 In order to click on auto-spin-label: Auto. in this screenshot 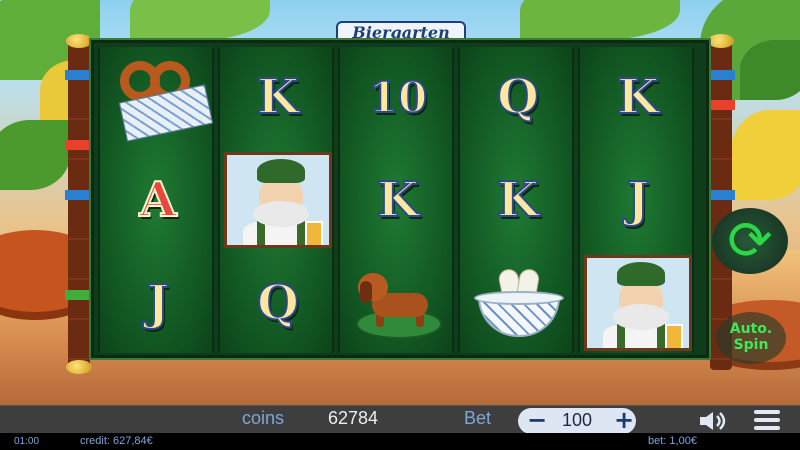, I will do `click(751, 329)`.